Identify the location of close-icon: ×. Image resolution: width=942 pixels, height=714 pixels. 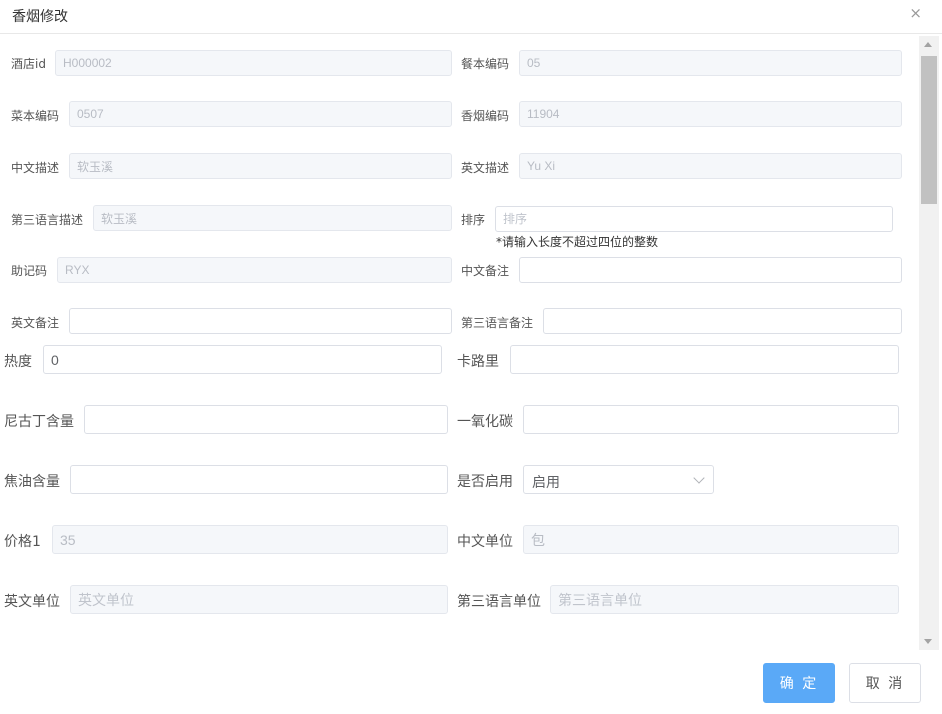
(915, 13).